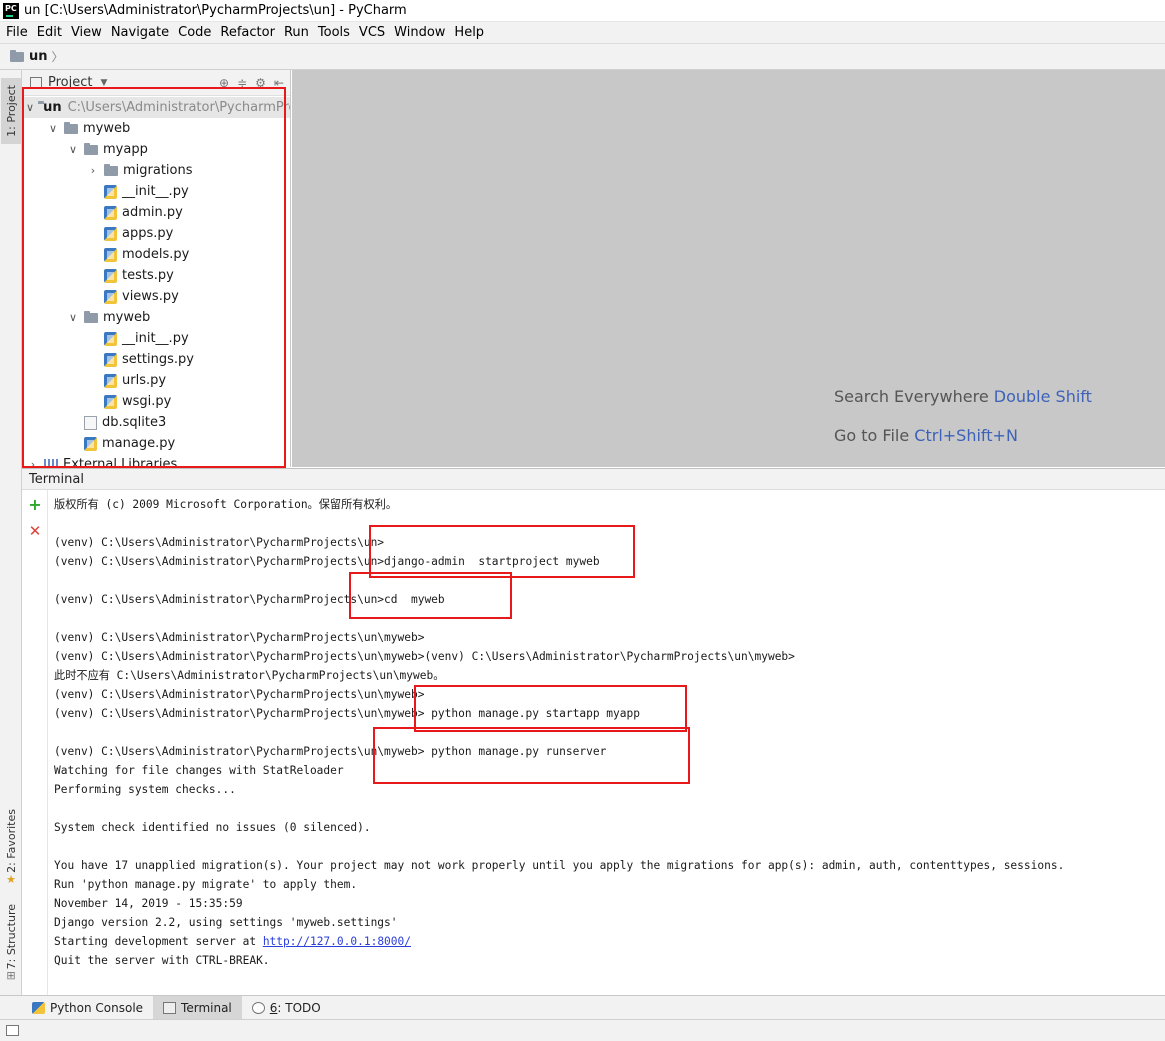  What do you see at coordinates (148, 275) in the screenshot?
I see `tree-item-label: tests.py` at bounding box center [148, 275].